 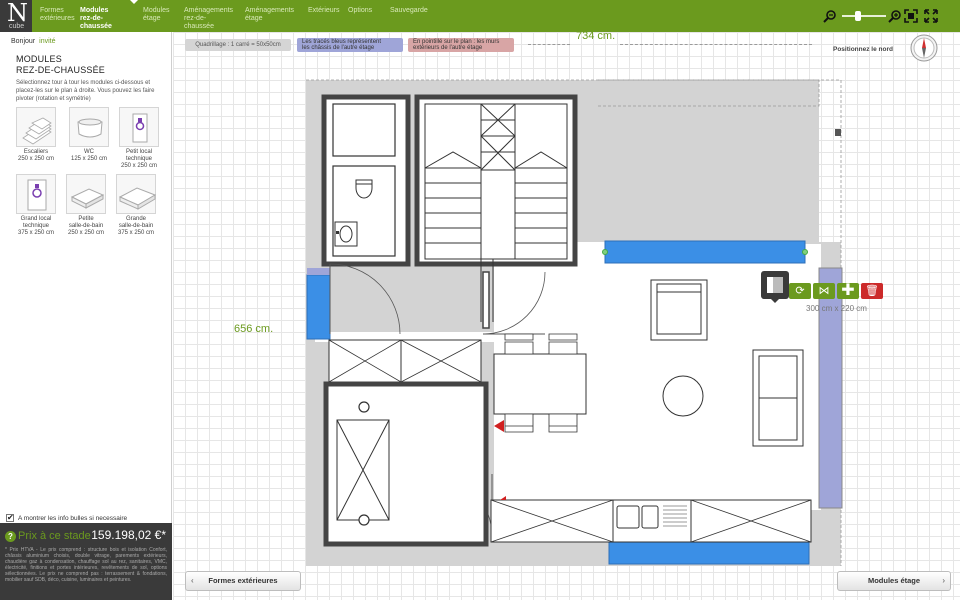 What do you see at coordinates (858, 16) in the screenshot?
I see `zoom-slider-handle` at bounding box center [858, 16].